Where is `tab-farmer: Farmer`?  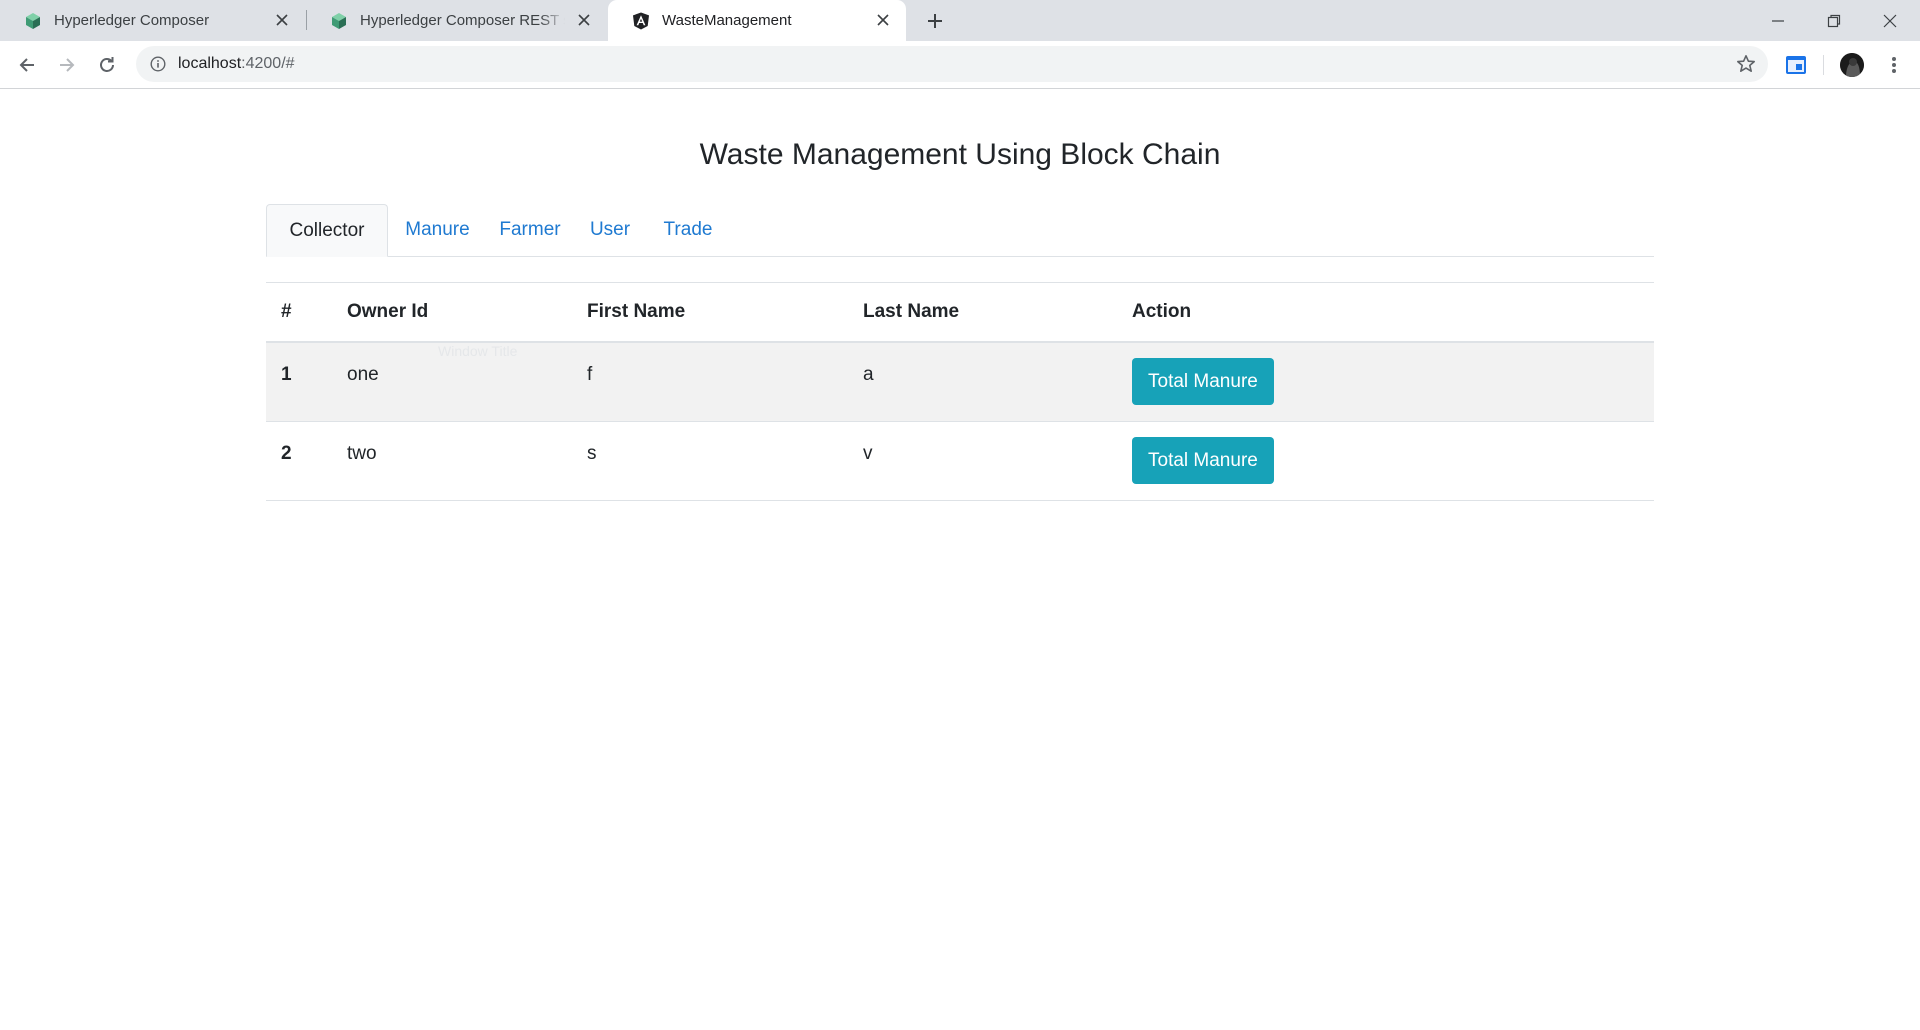
tab-farmer: Farmer is located at coordinates (530, 230).